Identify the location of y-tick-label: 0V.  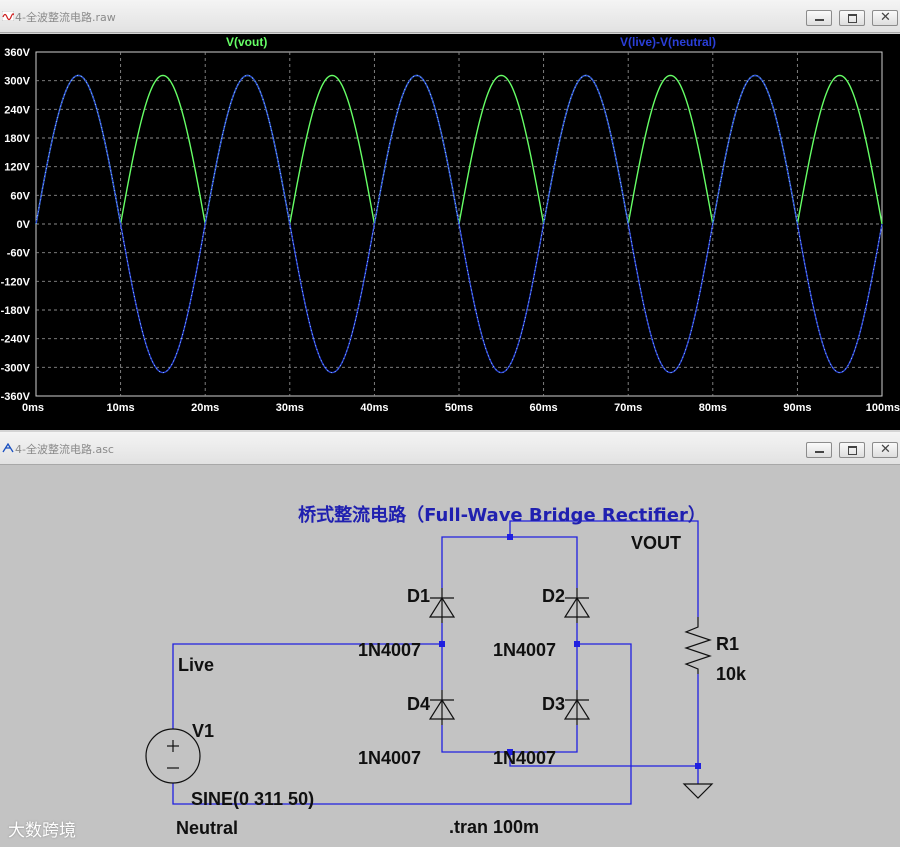
(24, 225).